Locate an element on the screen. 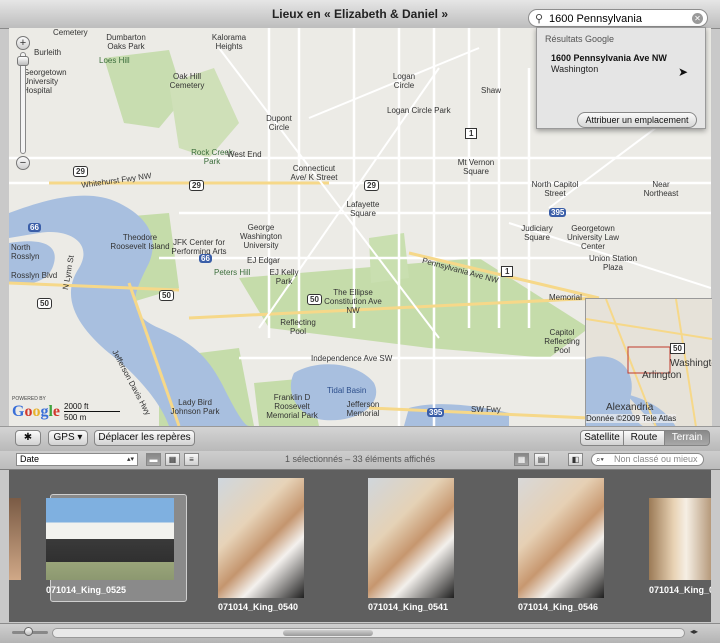  map-label-nearnortheast: Near Northeast is located at coordinates (661, 189).